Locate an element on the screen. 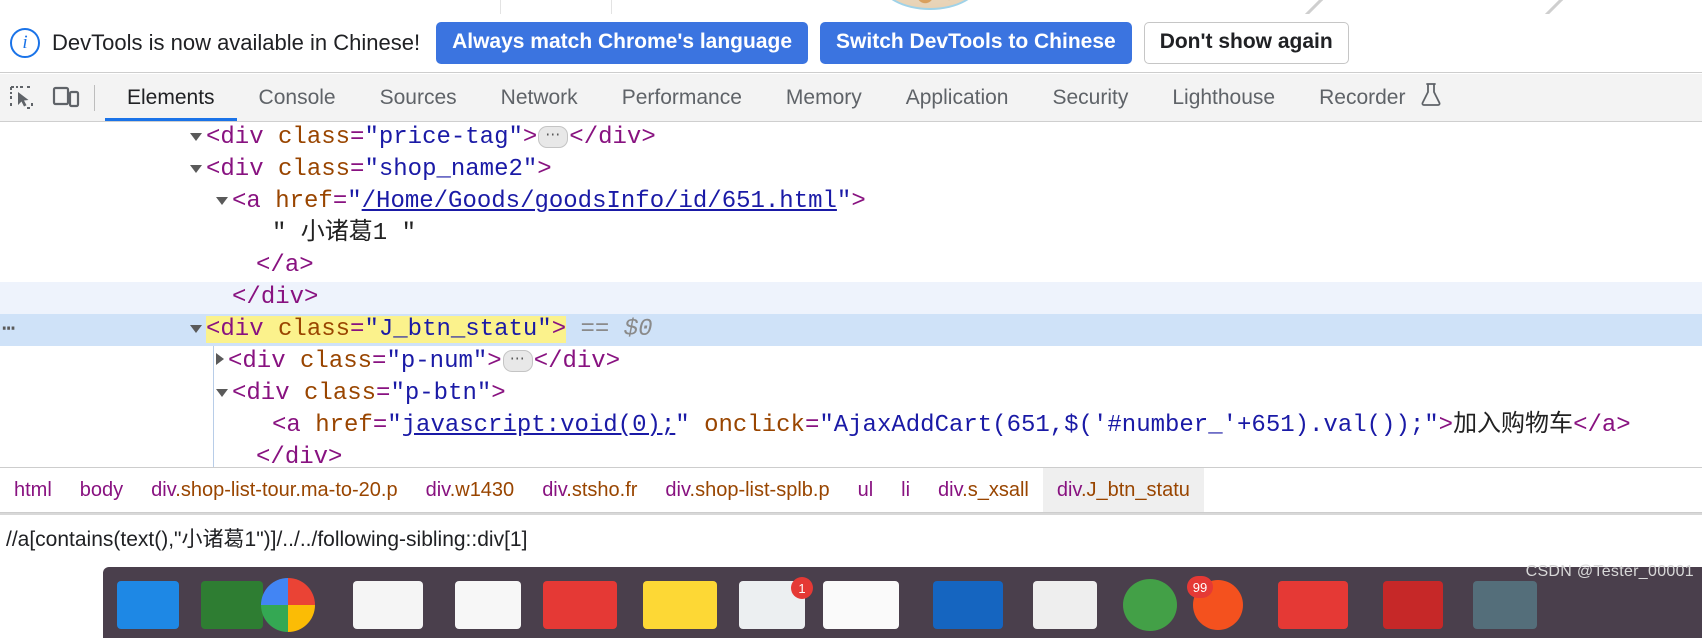 Image resolution: width=1702 pixels, height=638 pixels. attribute-link: /Home/Goods/goodsInfo/id/651.html is located at coordinates (599, 201).